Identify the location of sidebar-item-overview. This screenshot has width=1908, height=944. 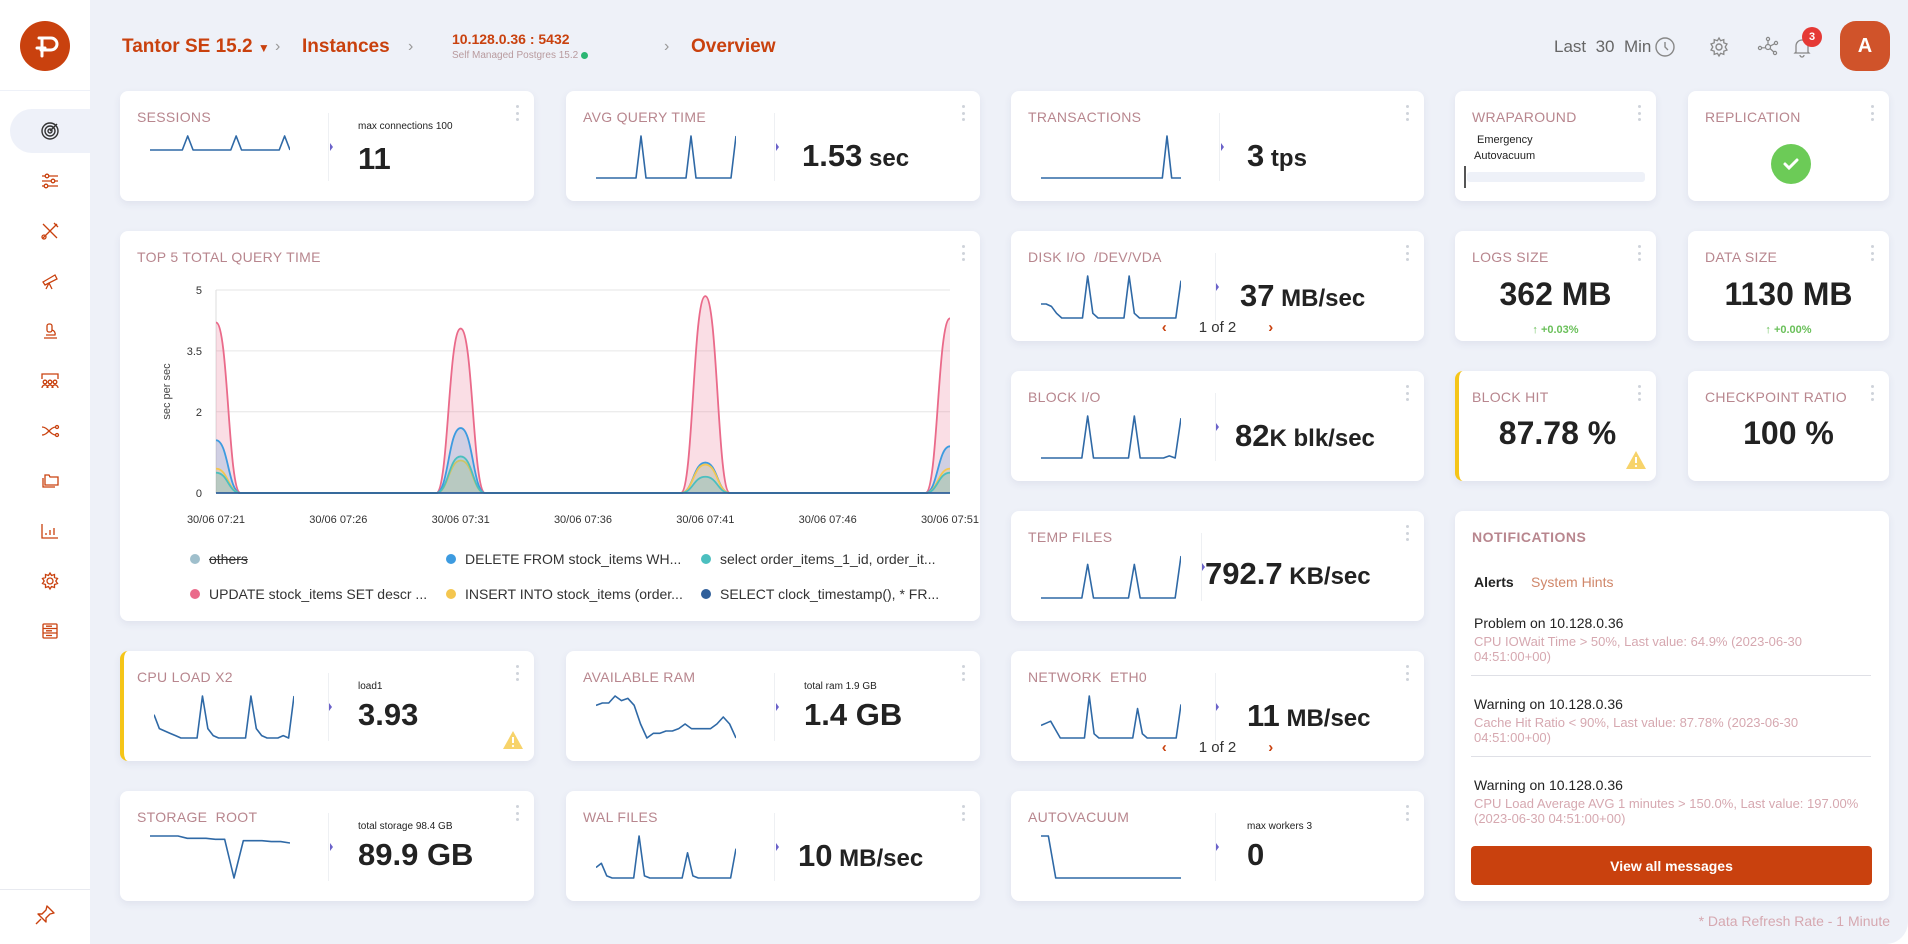
(50, 131).